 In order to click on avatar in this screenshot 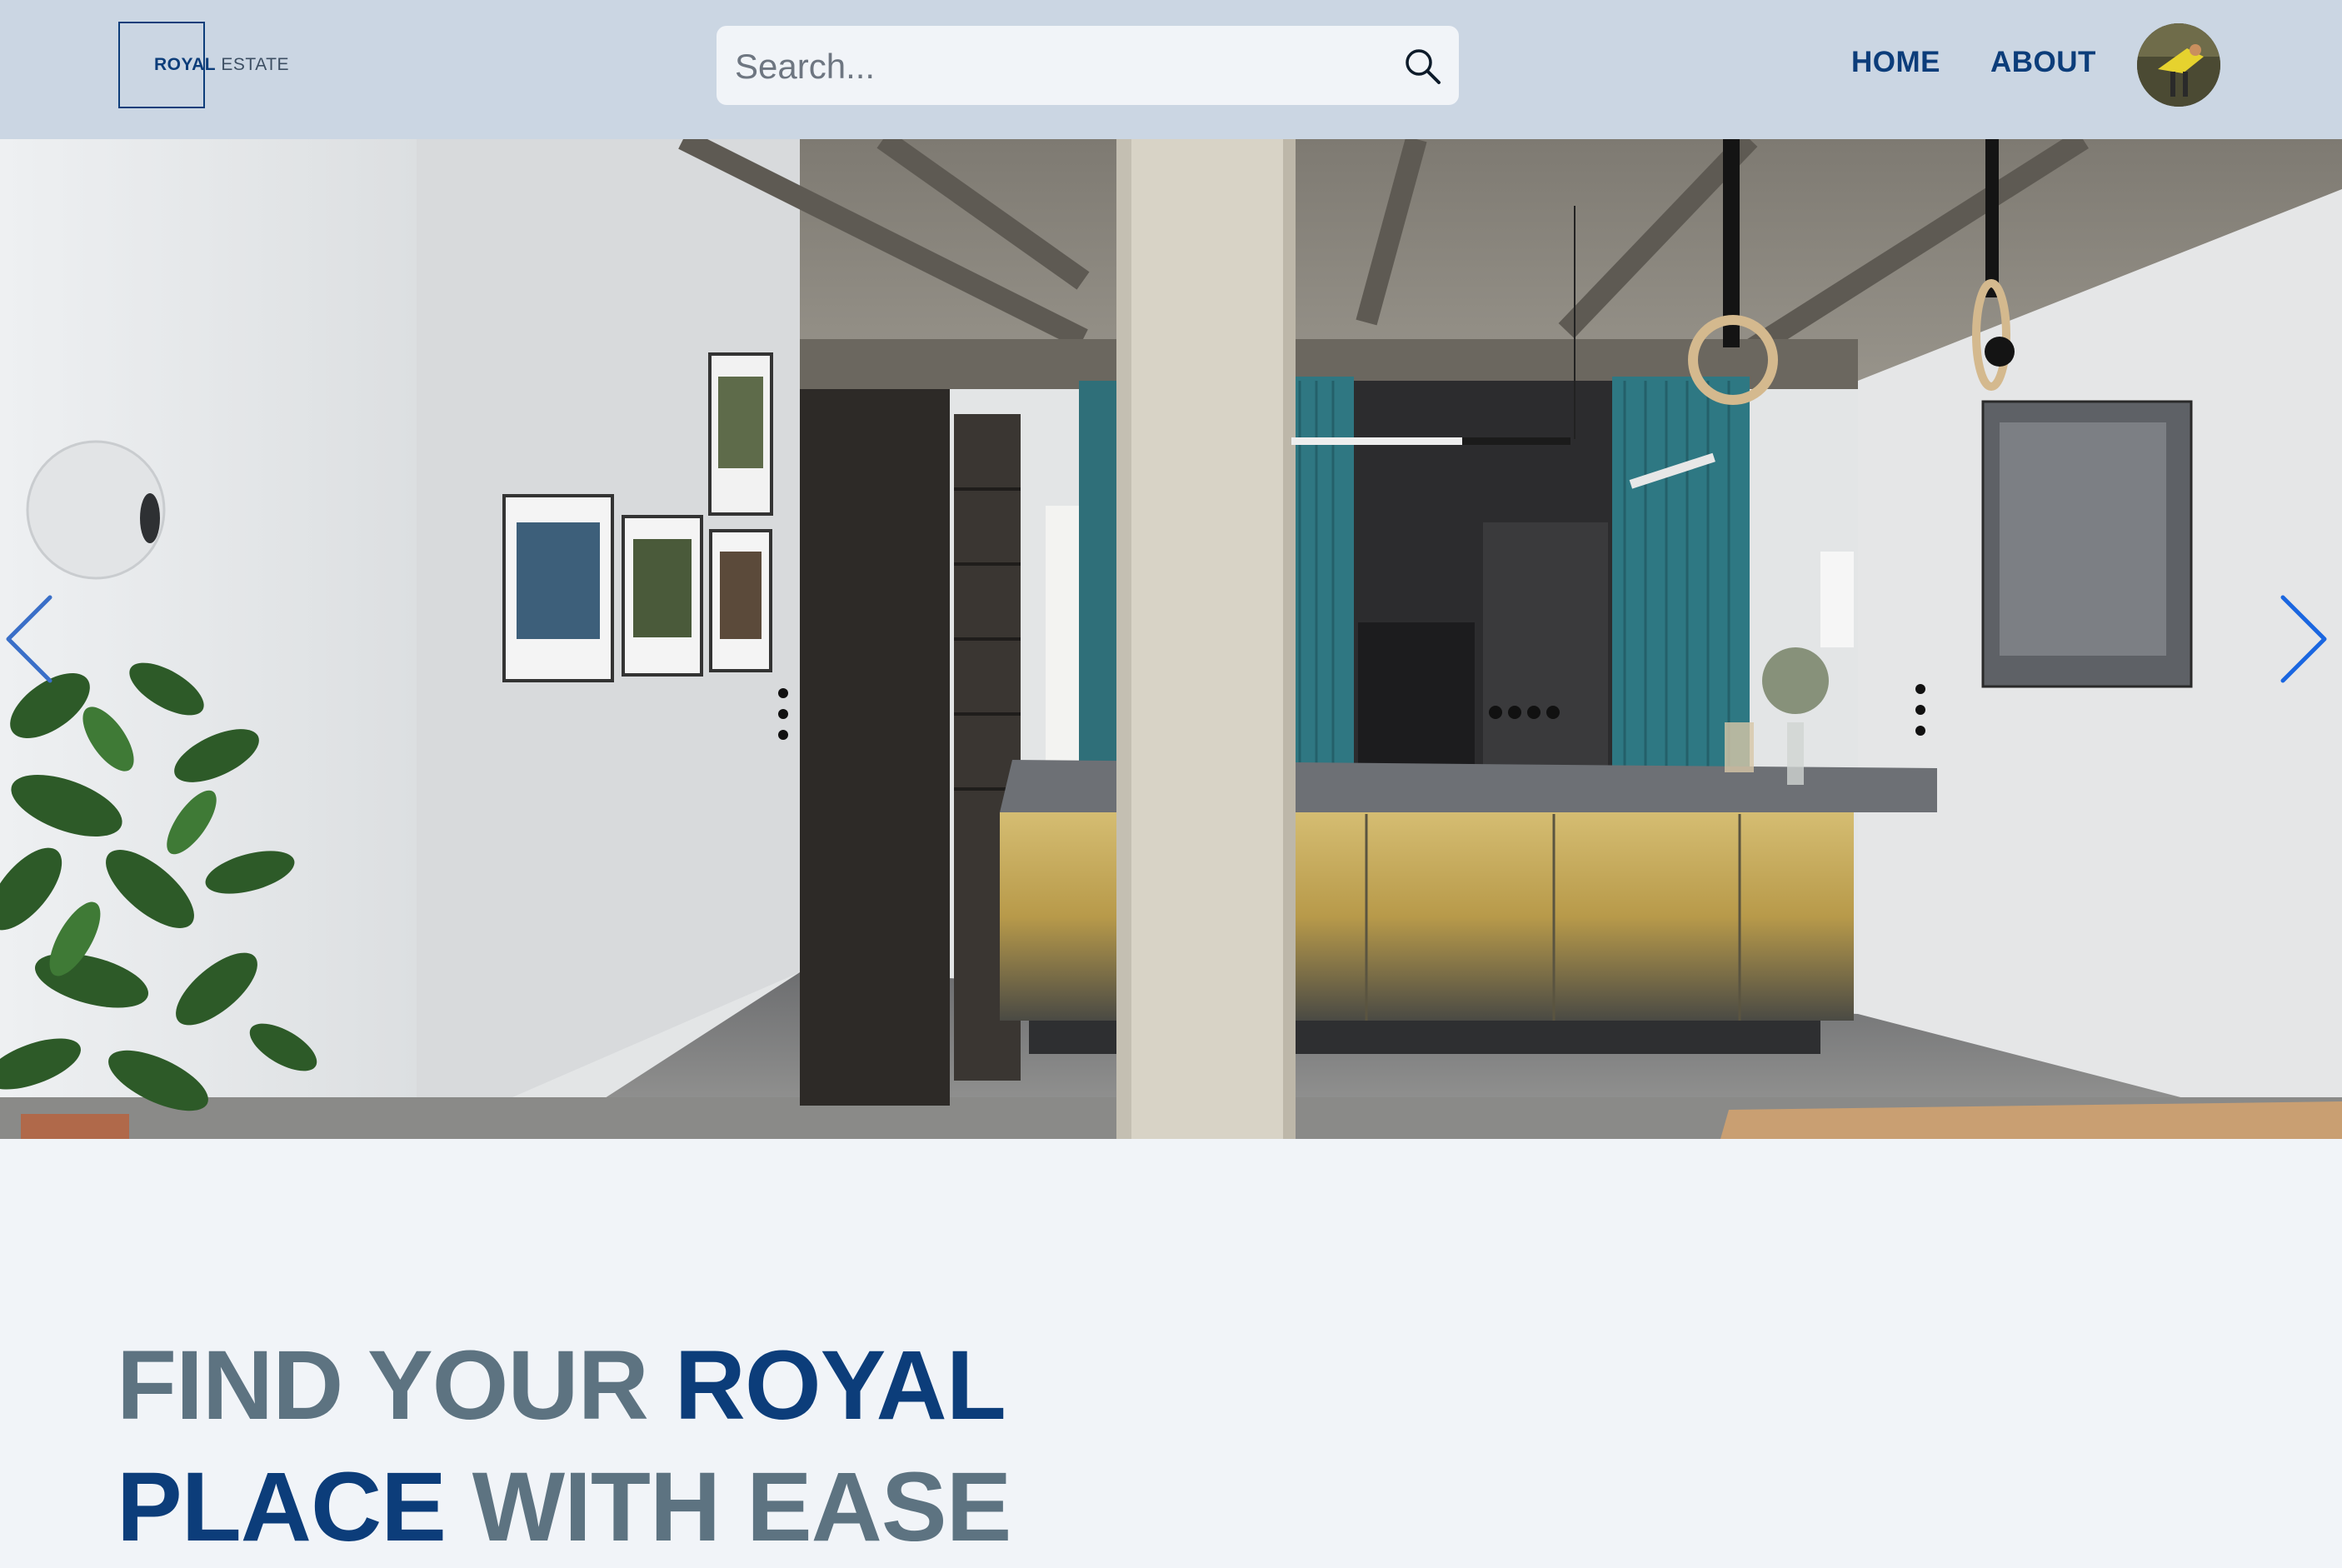, I will do `click(2178, 65)`.